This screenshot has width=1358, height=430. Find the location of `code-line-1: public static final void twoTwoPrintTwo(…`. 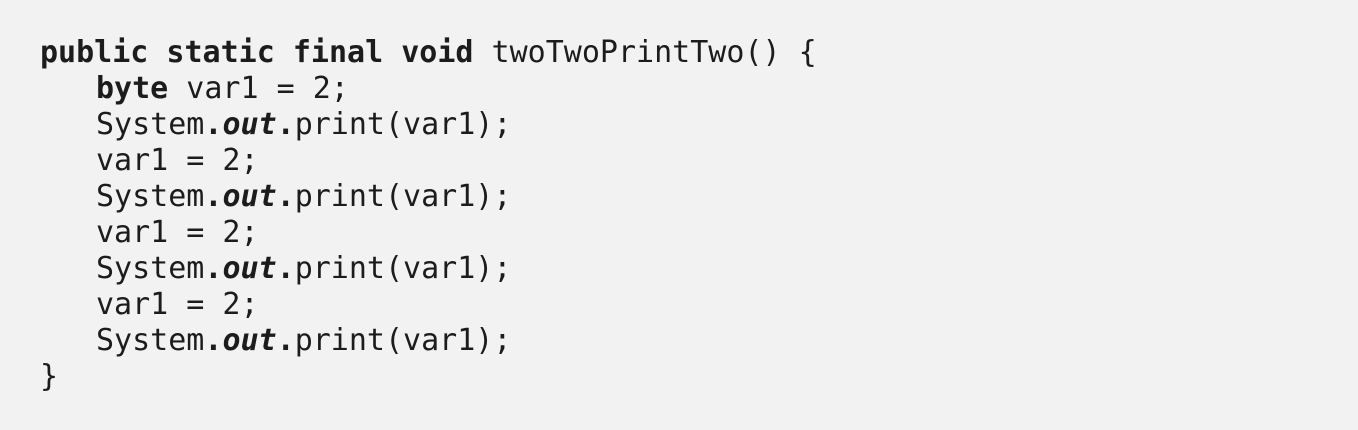

code-line-1: public static final void twoTwoPrintTwo(… is located at coordinates (428, 53).